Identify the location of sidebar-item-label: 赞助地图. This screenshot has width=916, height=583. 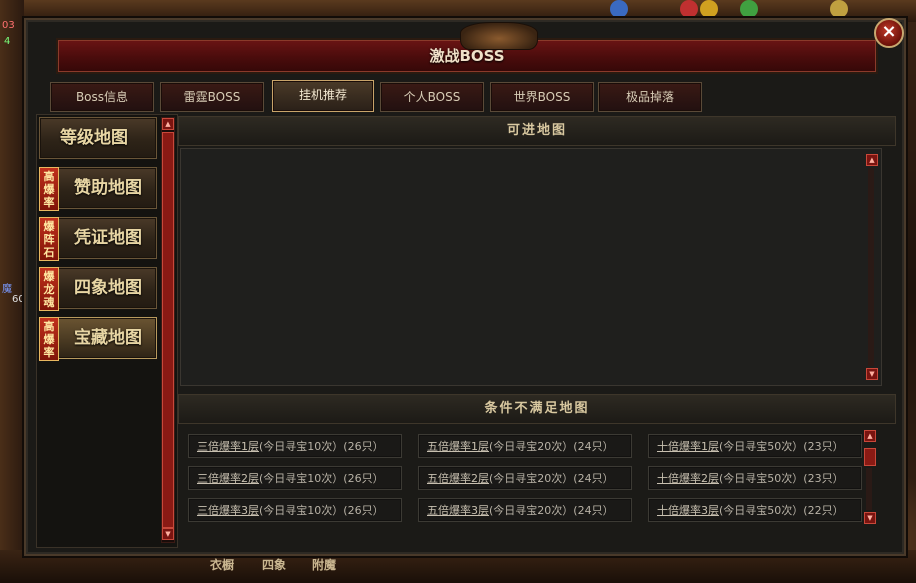
(108, 188).